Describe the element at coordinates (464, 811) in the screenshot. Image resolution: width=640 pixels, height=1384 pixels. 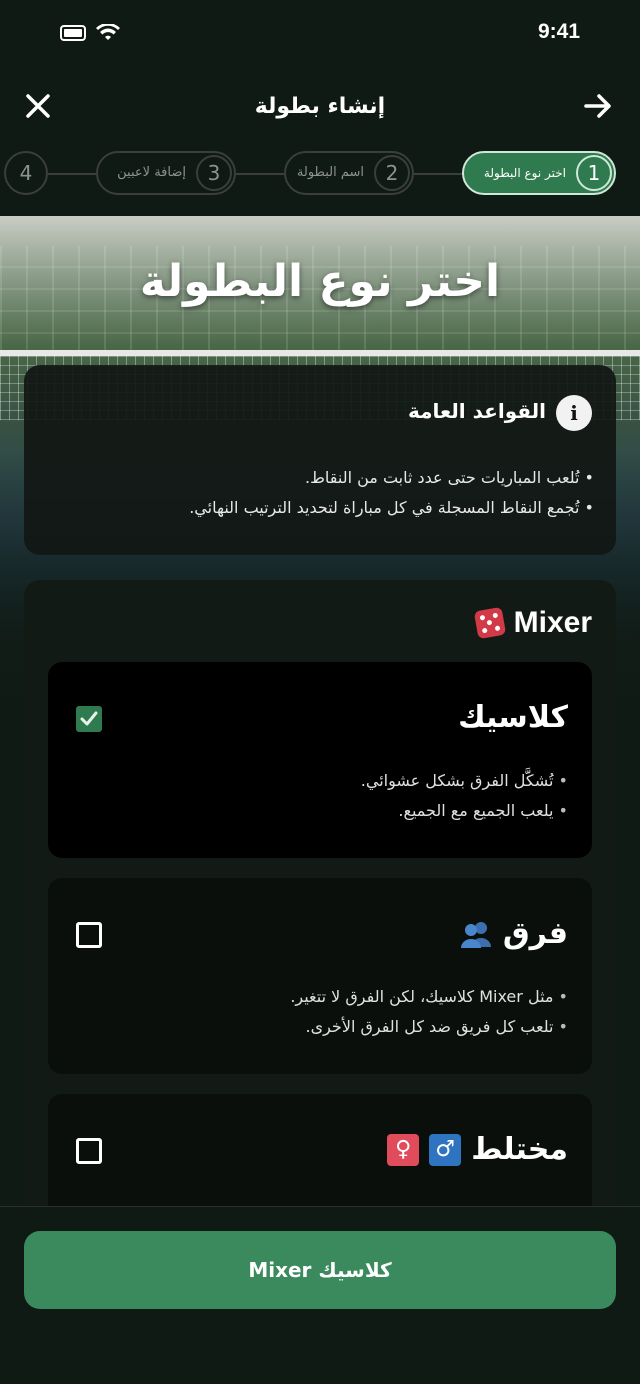
I see `list-item: يلعب الجميع مع الجميع.` at that location.